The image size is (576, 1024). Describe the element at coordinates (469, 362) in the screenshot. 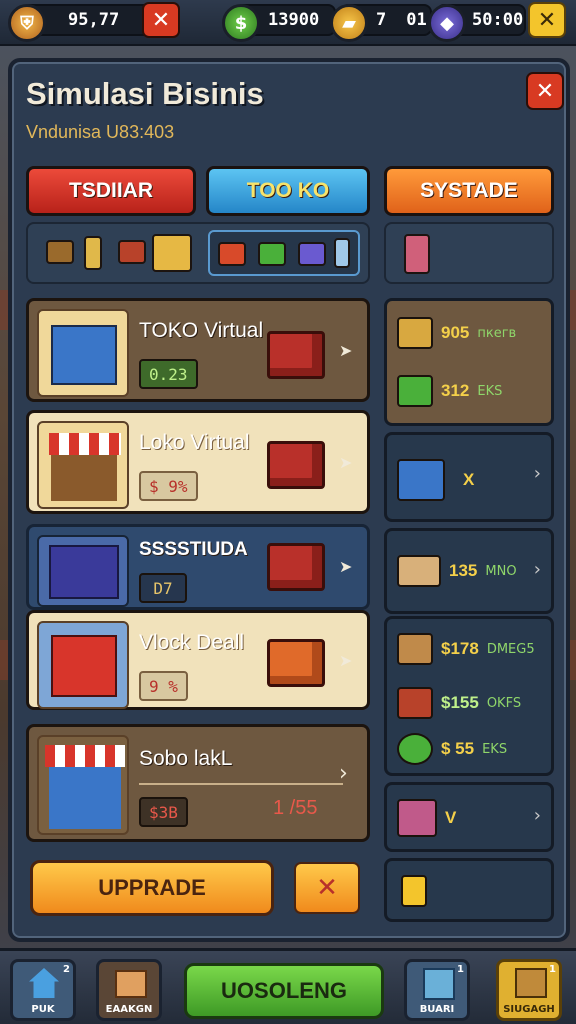

I see `side-price-box: 905 пкегв 312 EKS` at that location.